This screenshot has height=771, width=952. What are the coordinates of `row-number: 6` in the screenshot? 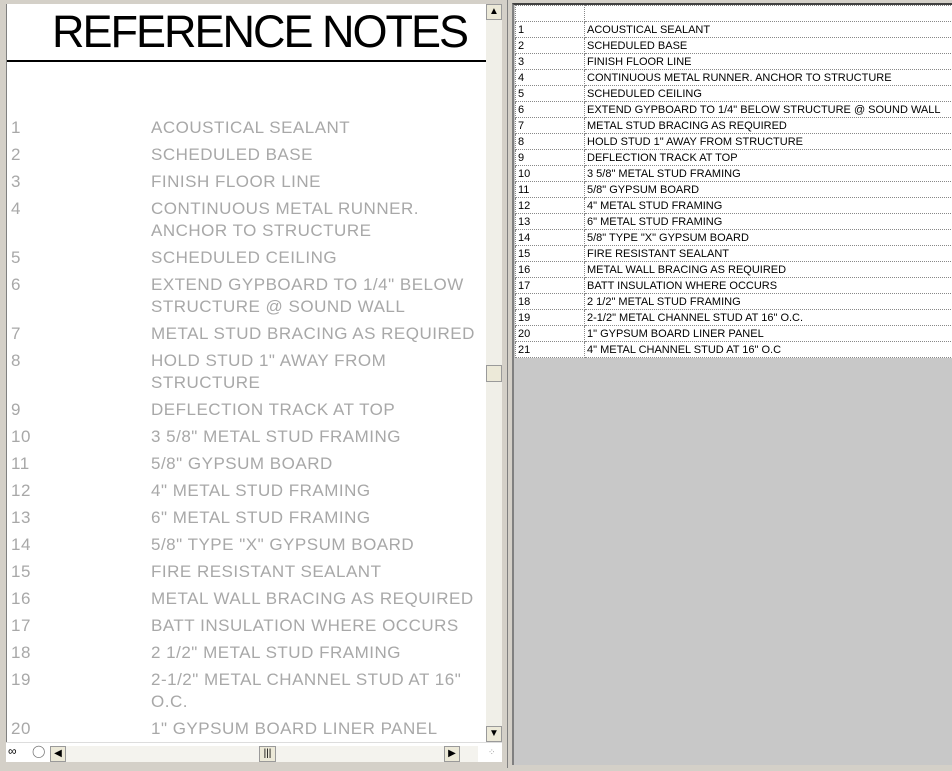 It's located at (550, 109).